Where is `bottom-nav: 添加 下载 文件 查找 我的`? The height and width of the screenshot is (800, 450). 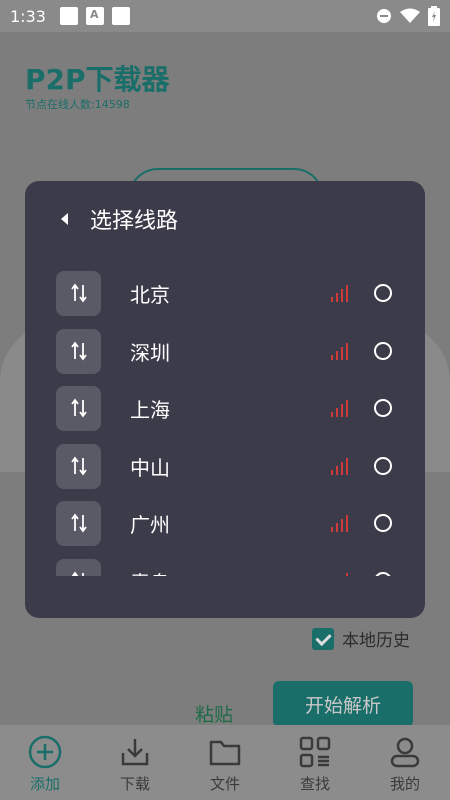 bottom-nav: 添加 下载 文件 查找 我的 is located at coordinates (225, 762).